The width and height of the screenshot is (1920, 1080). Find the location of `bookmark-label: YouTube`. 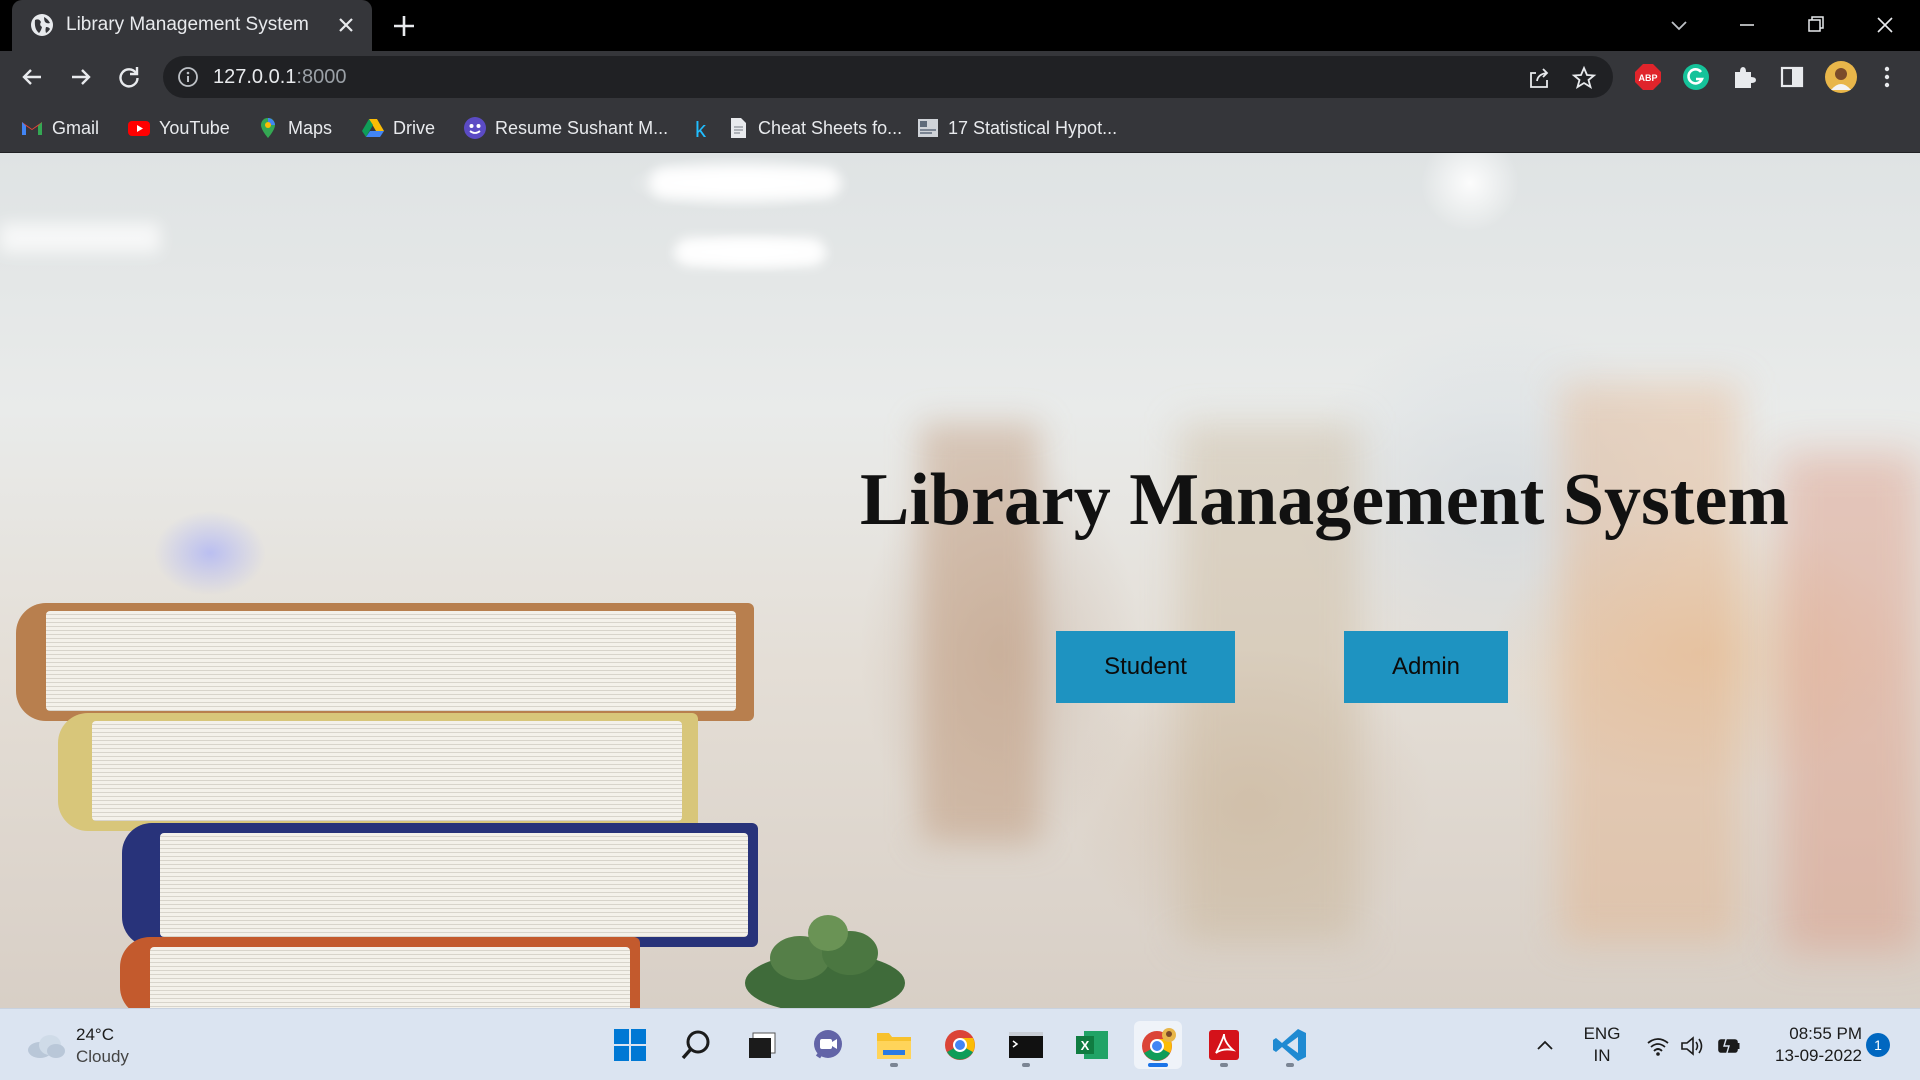

bookmark-label: YouTube is located at coordinates (194, 127).